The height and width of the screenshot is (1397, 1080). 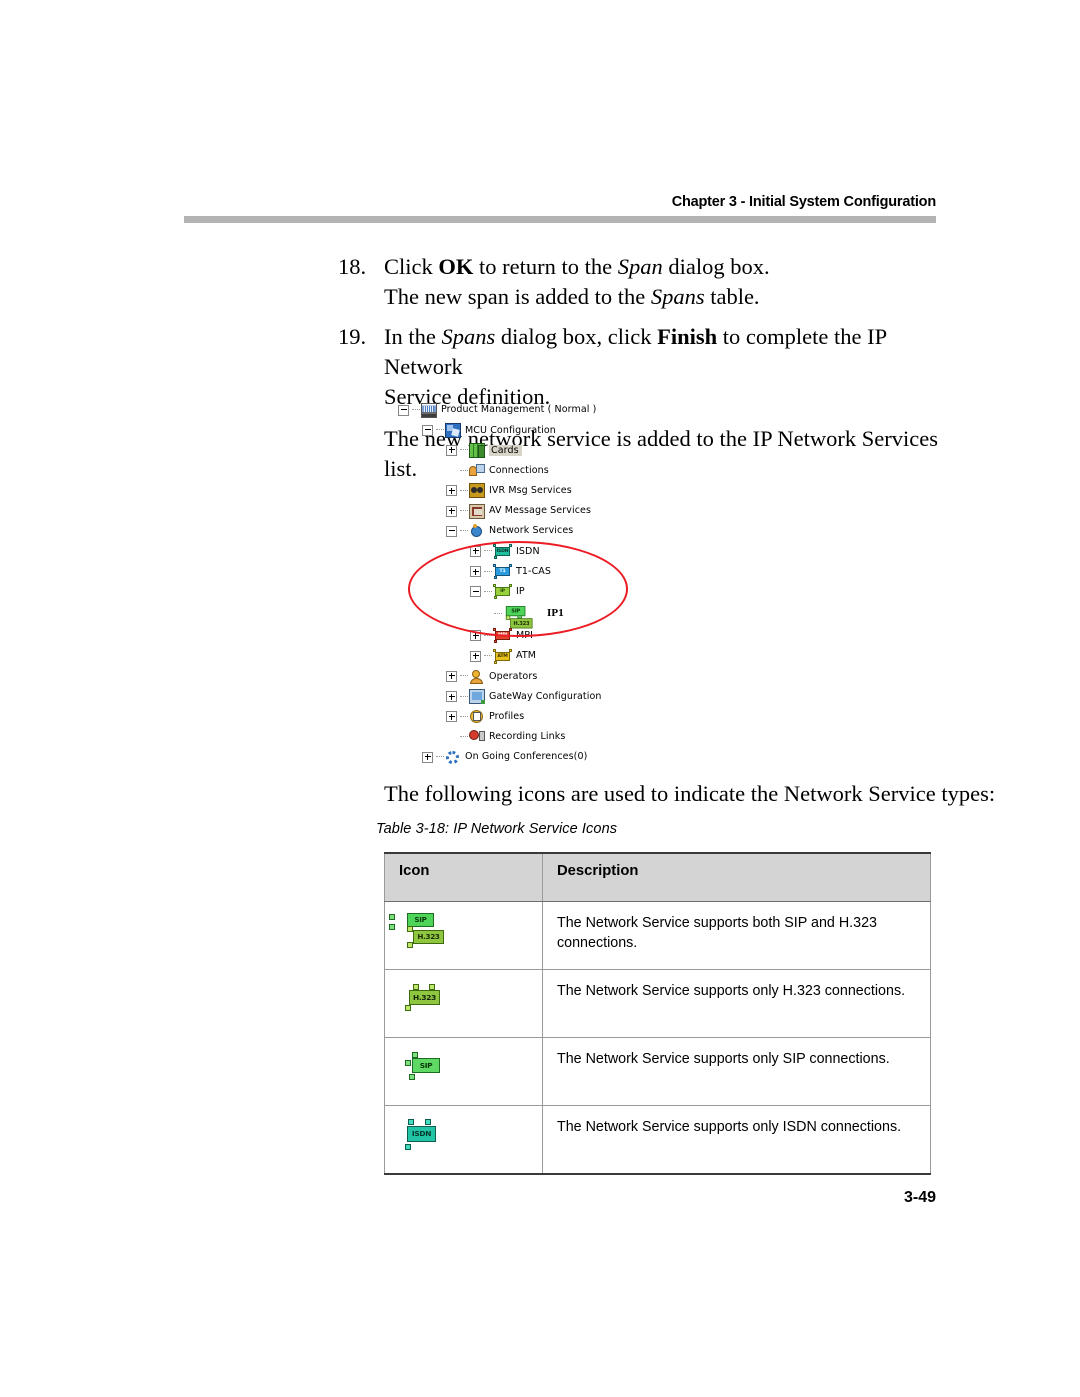 I want to click on icon-cell: ISDN, so click(x=463, y=1140).